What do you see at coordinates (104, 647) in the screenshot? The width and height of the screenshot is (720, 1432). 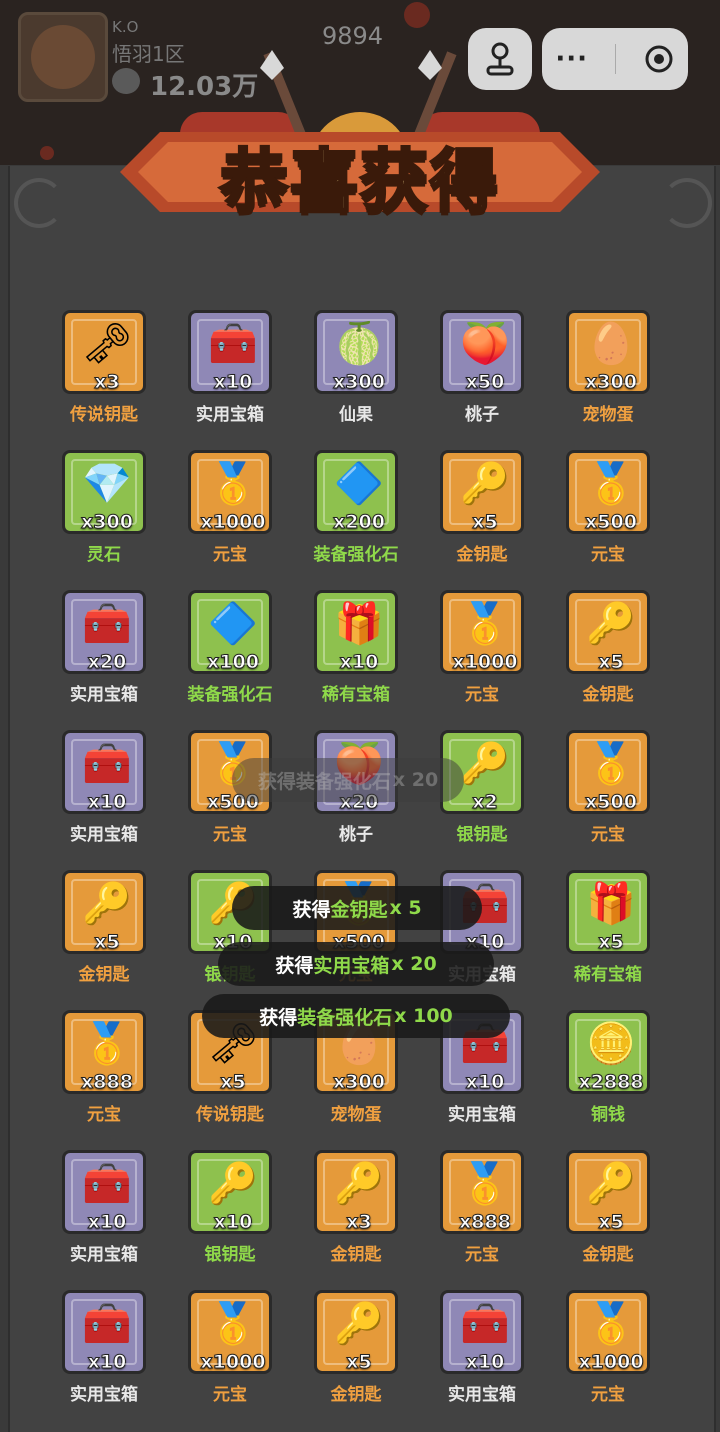 I see `reward-item: 🧰 x20 实用宝箱` at bounding box center [104, 647].